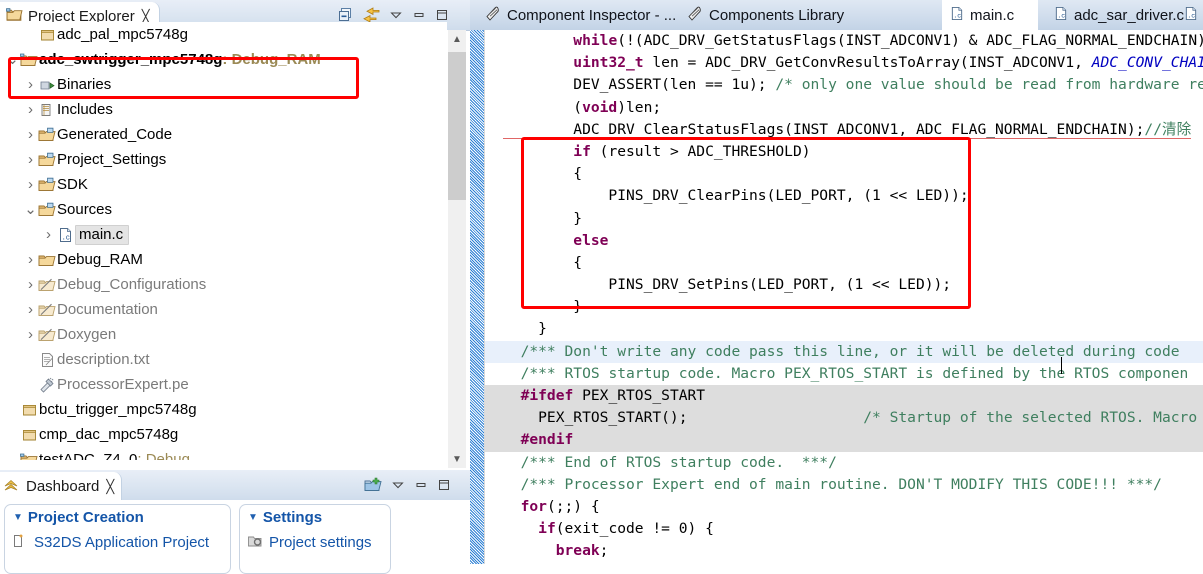 Image resolution: width=1203 pixels, height=574 pixels. What do you see at coordinates (223, 234) in the screenshot?
I see `tree-item: › .c main.c` at bounding box center [223, 234].